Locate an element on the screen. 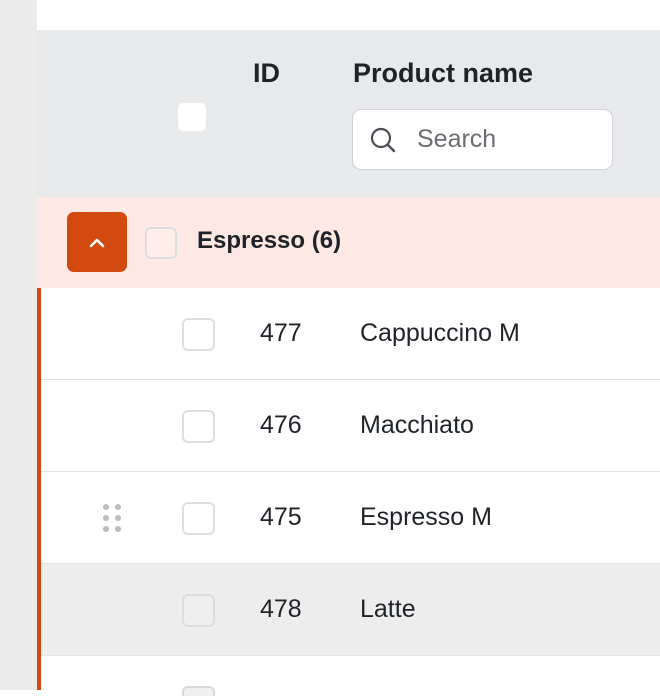  product-name-search-input is located at coordinates (507, 139).